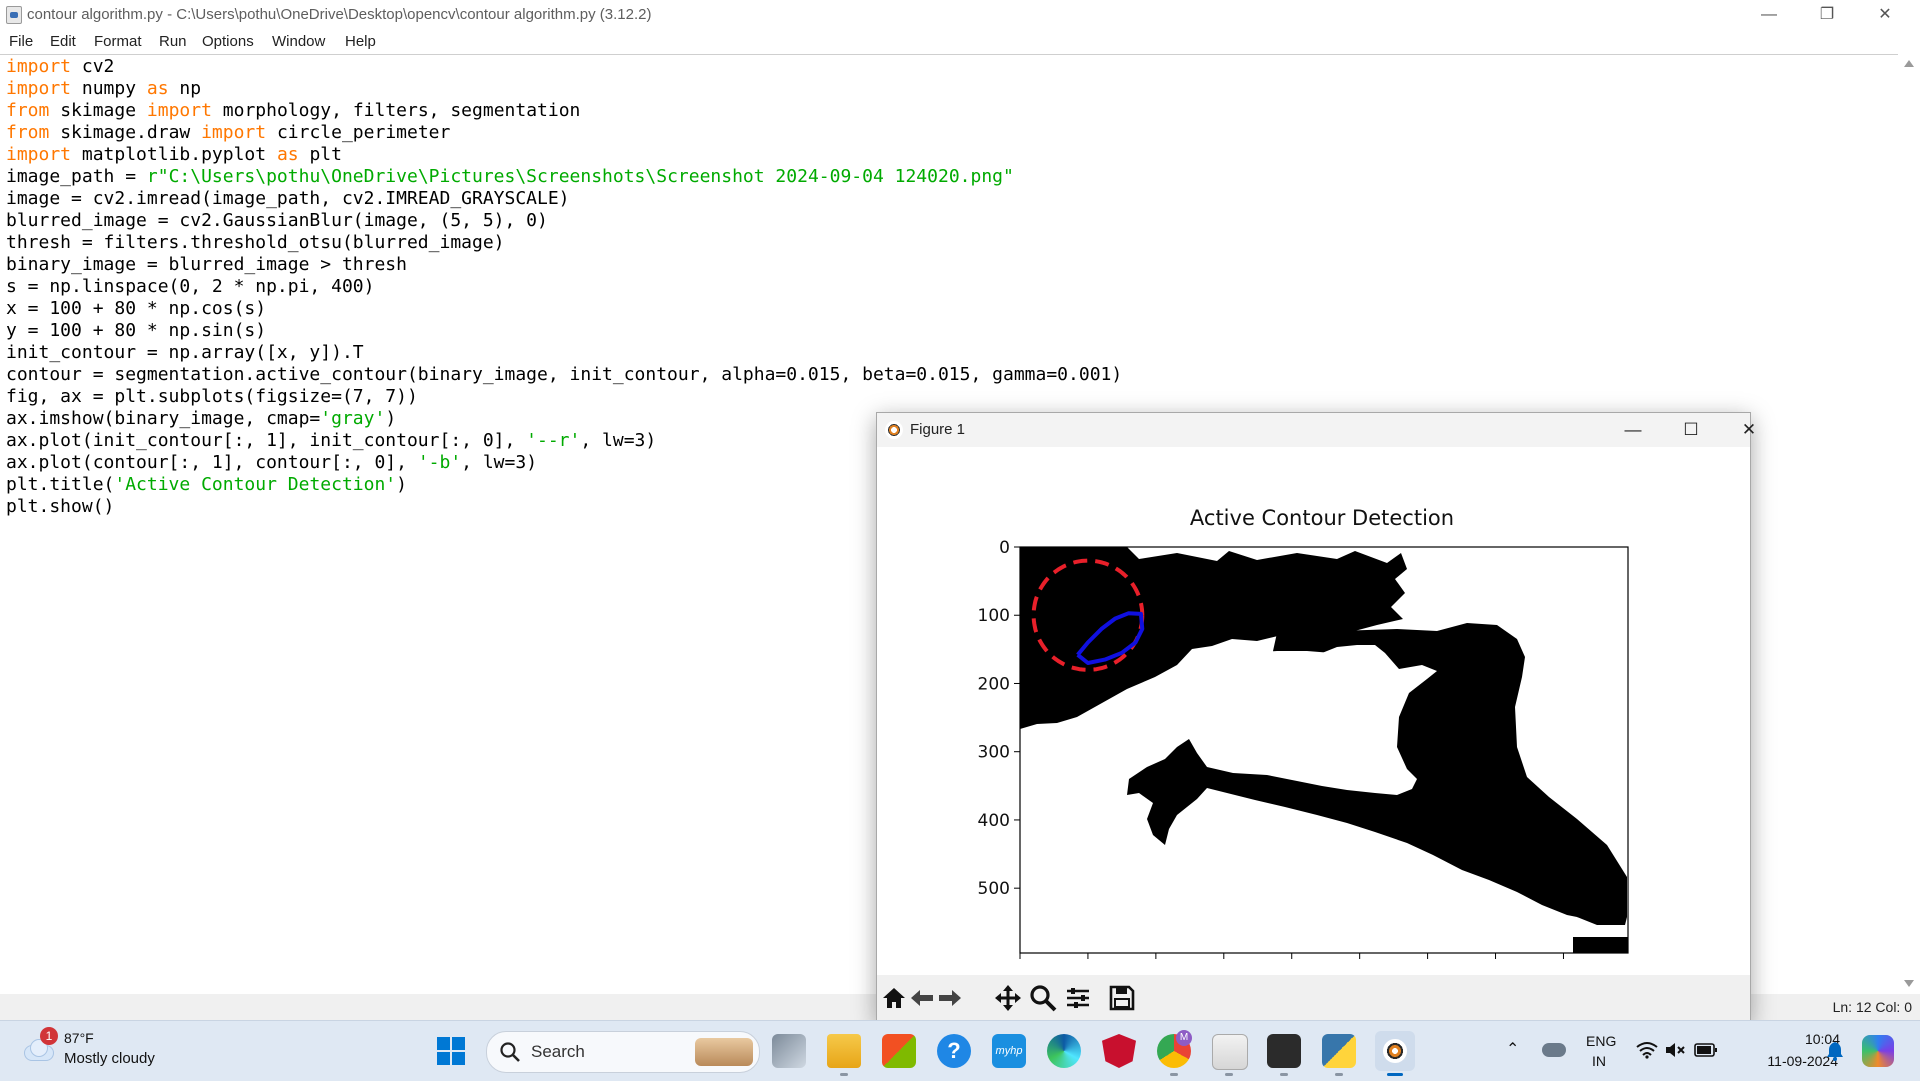 The image size is (1920, 1081). Describe the element at coordinates (1909, 63) in the screenshot. I see `scroll-up-icon` at that location.